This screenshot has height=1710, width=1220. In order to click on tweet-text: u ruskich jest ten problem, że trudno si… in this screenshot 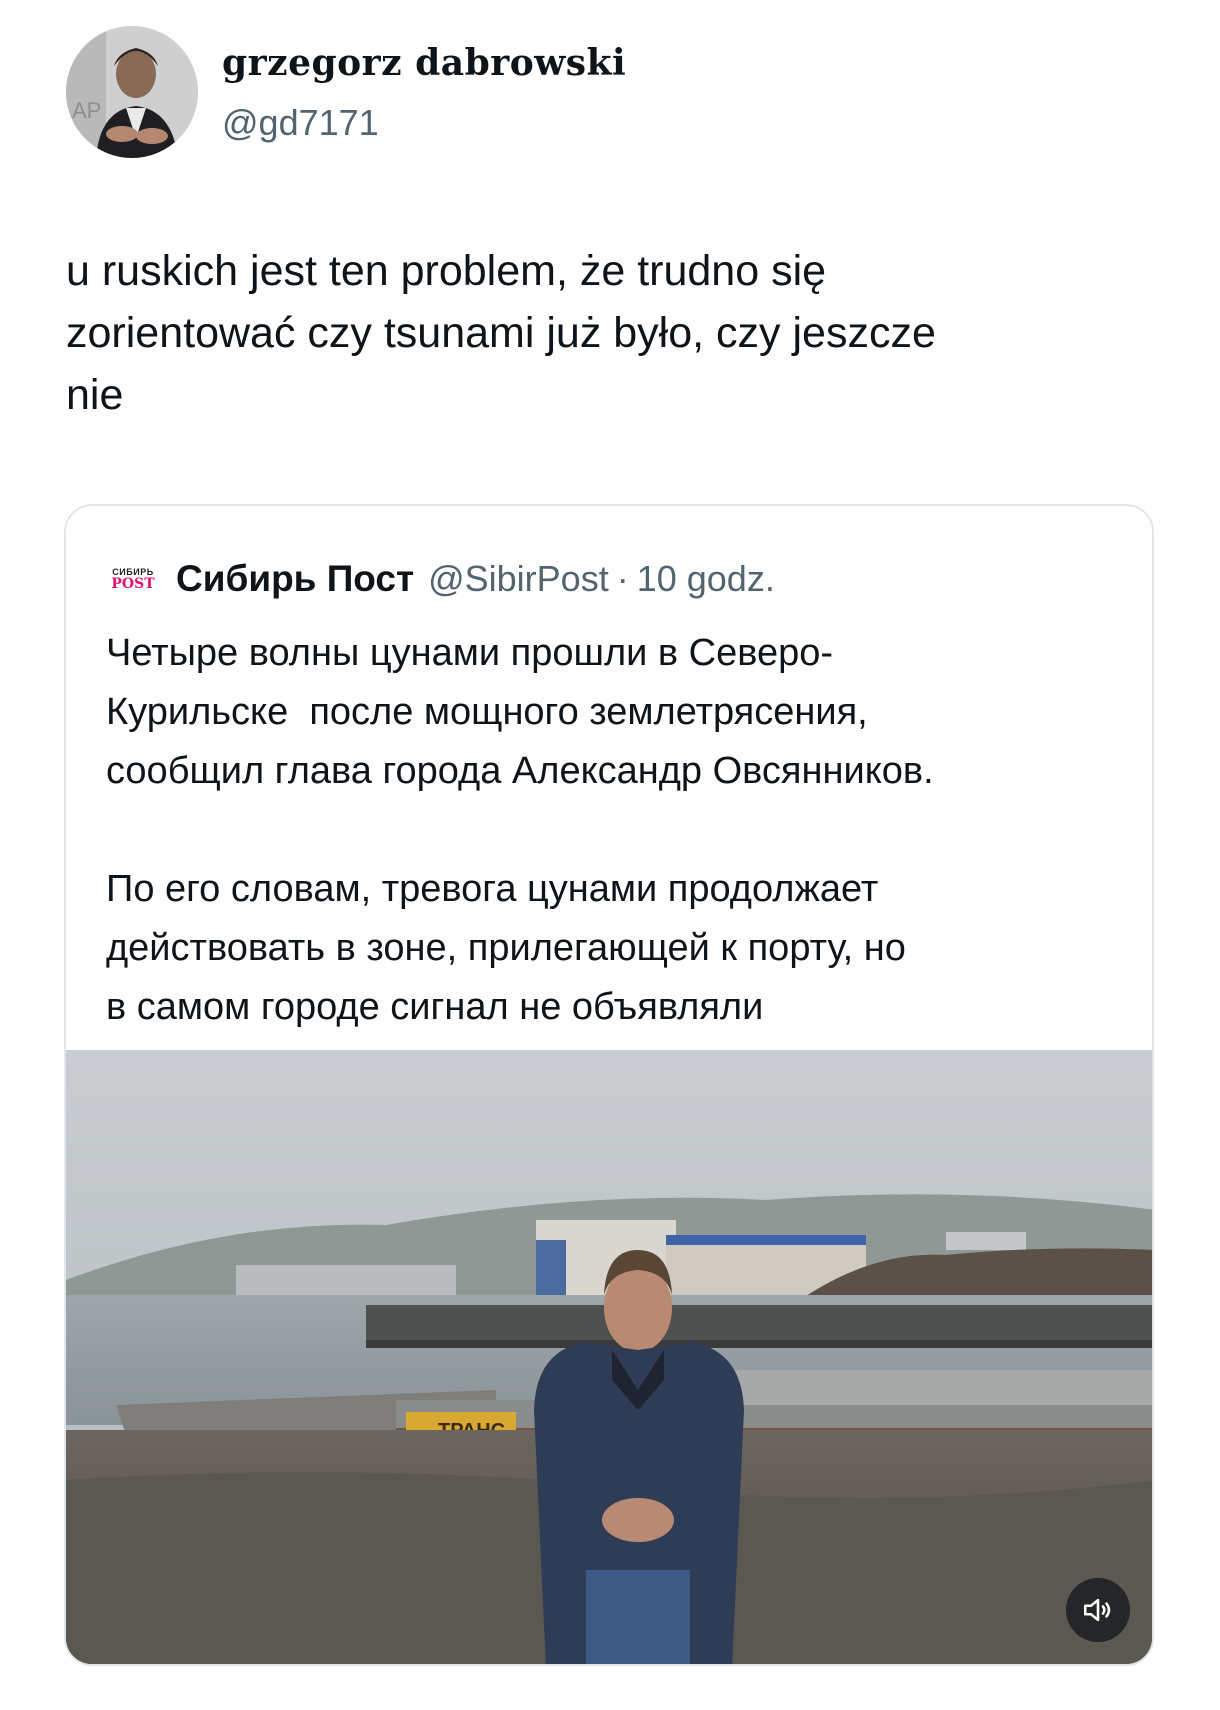, I will do `click(501, 333)`.